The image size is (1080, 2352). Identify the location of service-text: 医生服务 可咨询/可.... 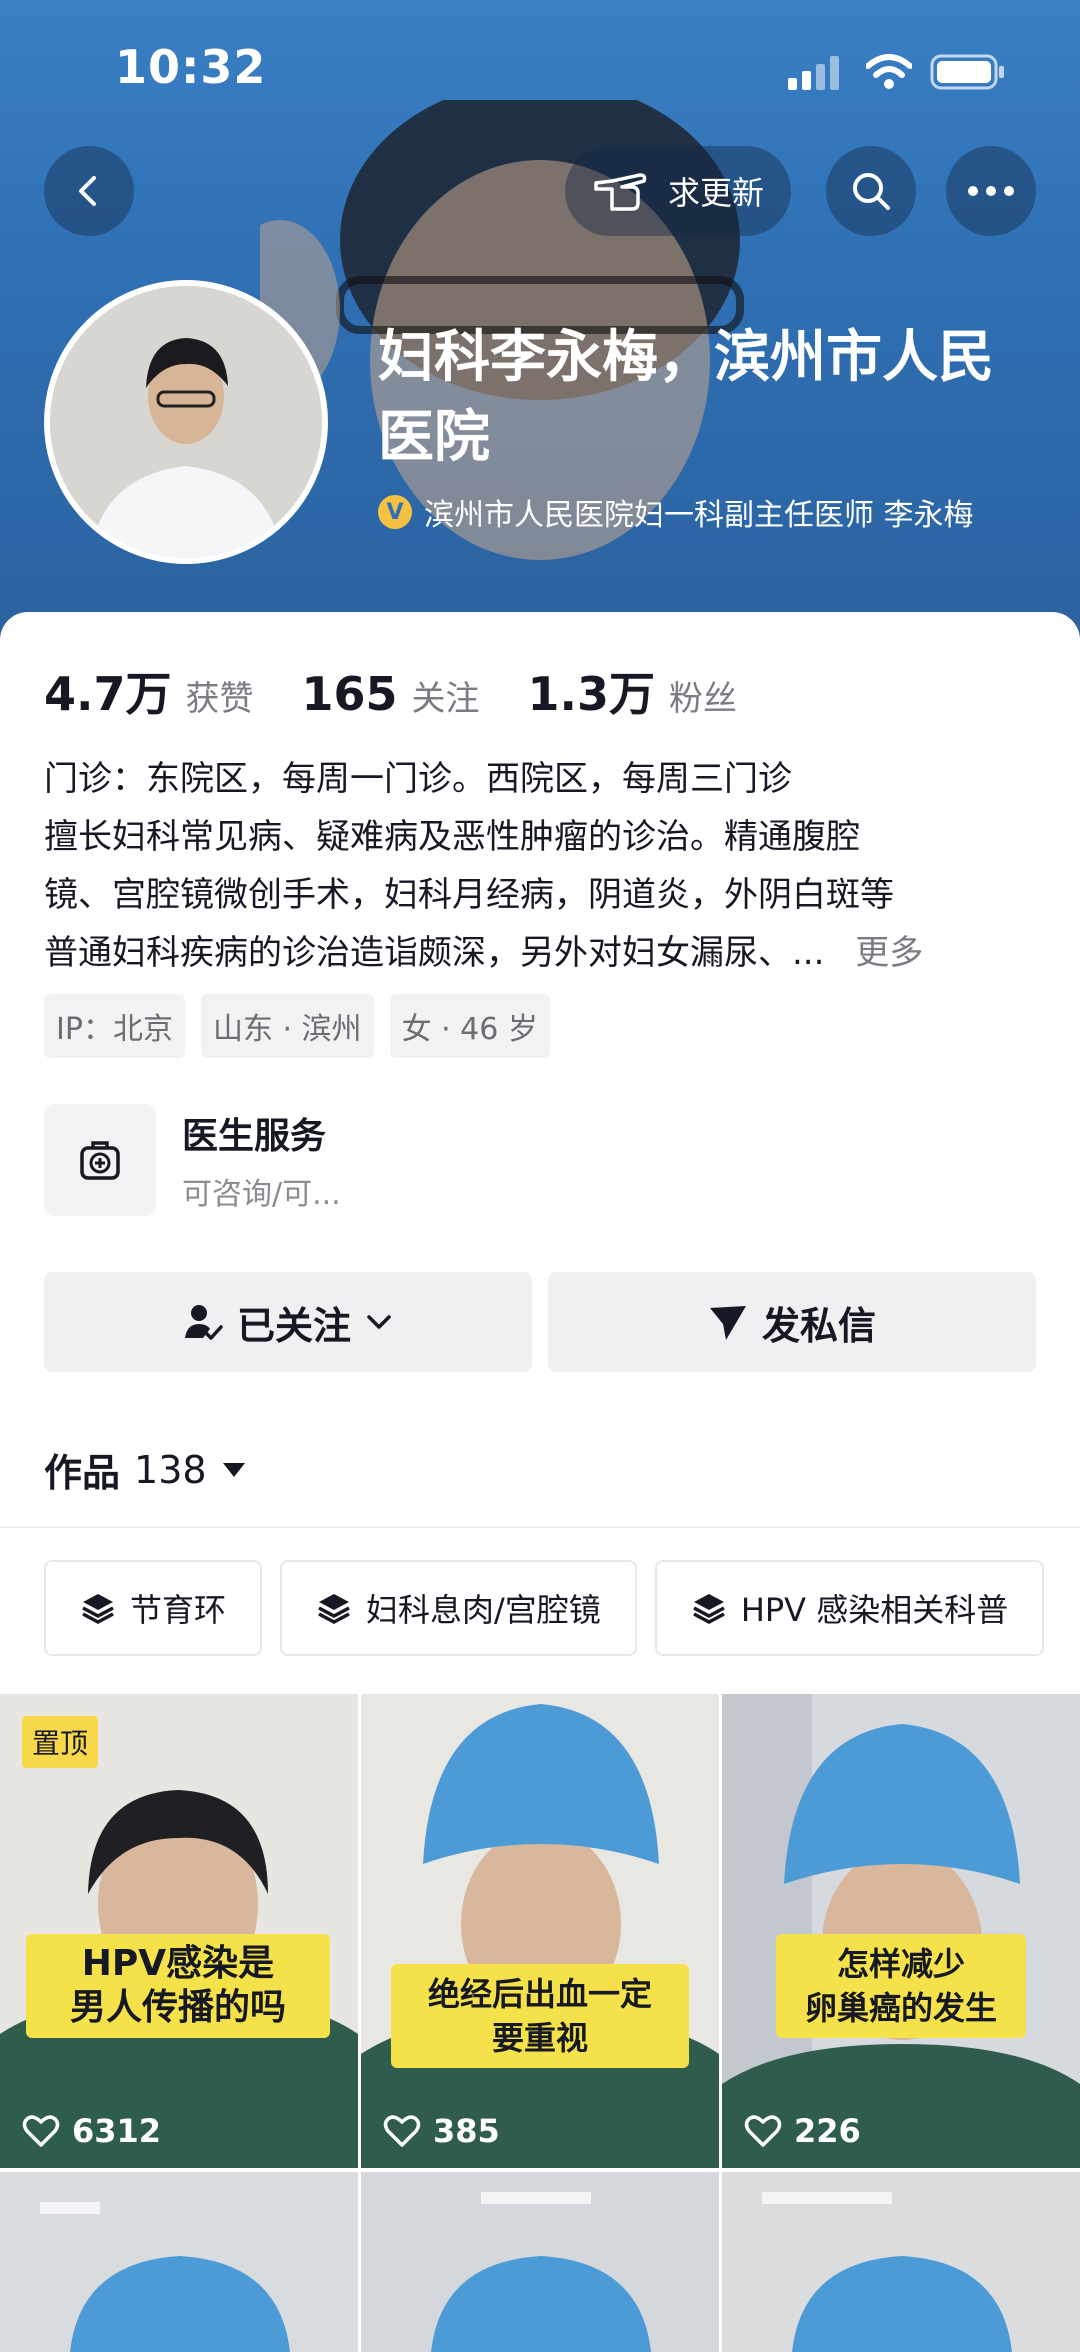
(261, 1160).